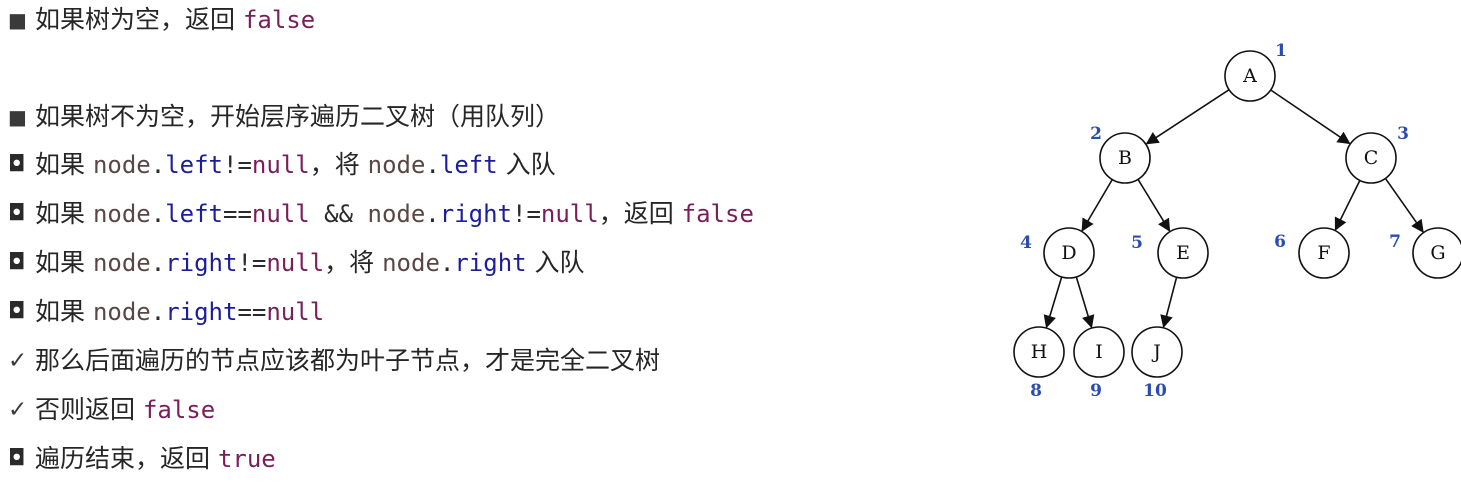 The height and width of the screenshot is (499, 1461). What do you see at coordinates (1097, 205) in the screenshot?
I see `tree-edge-b-d` at bounding box center [1097, 205].